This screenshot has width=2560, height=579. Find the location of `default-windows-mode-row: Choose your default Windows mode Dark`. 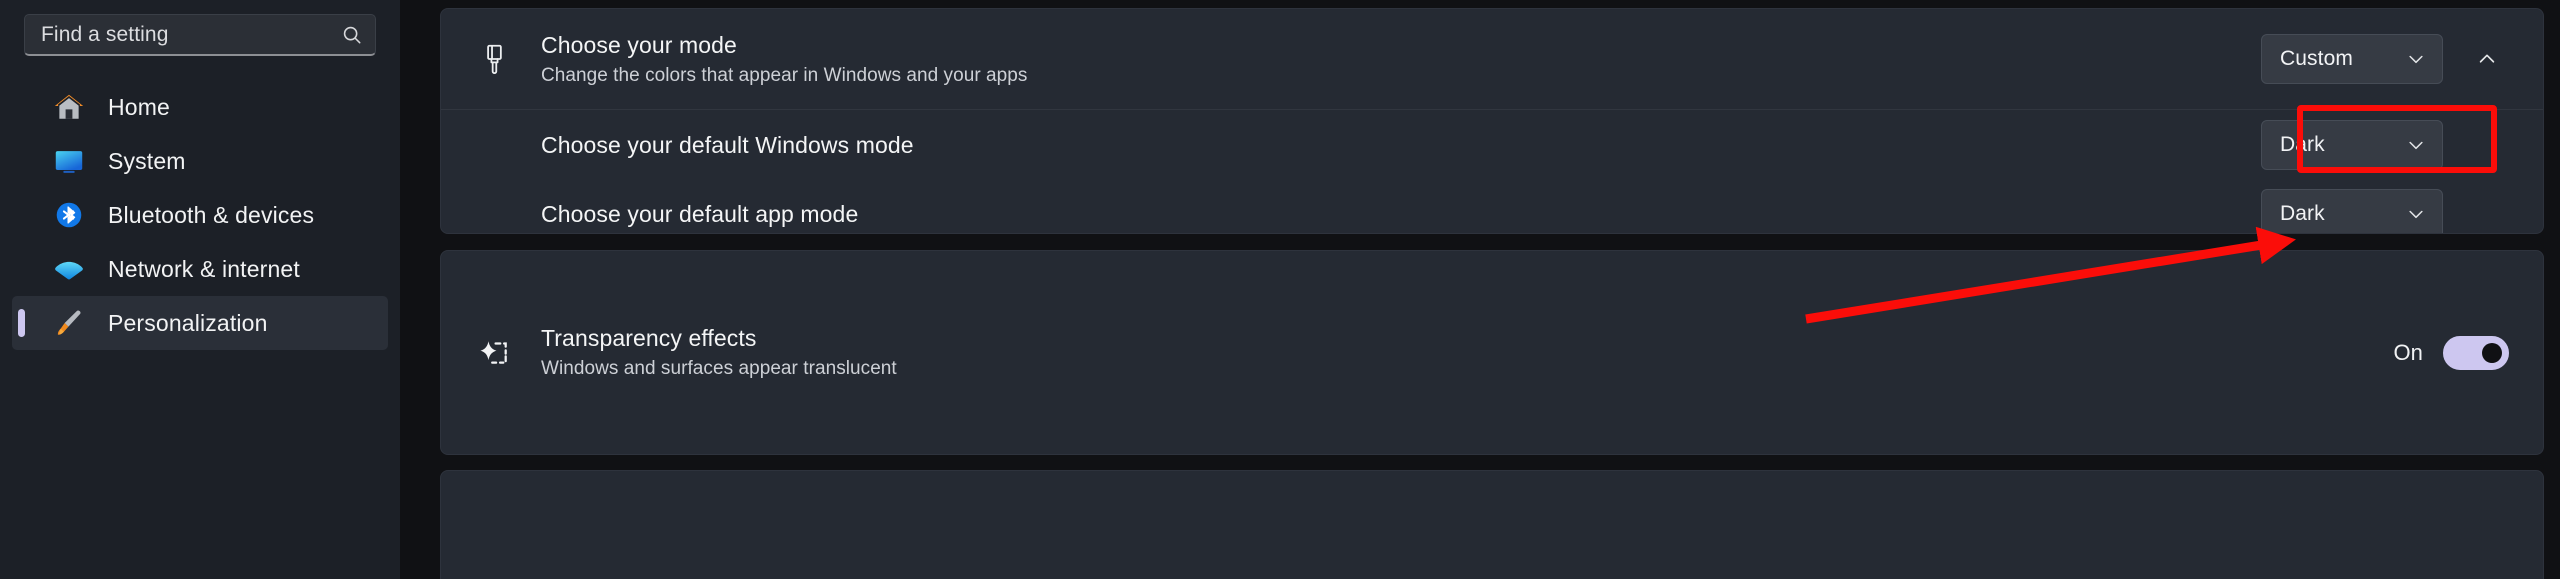

default-windows-mode-row: Choose your default Windows mode Dark is located at coordinates (1492, 144).